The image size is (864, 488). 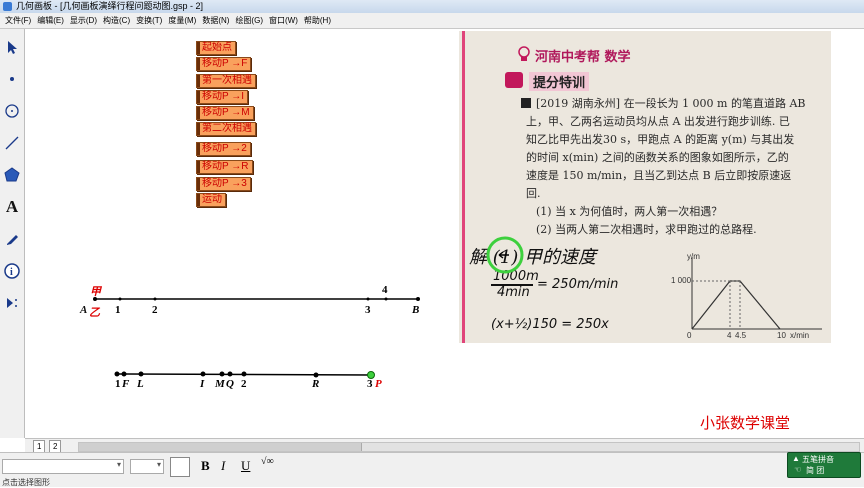 What do you see at coordinates (693, 256) in the screenshot?
I see `graph-ylabel: y/m` at bounding box center [693, 256].